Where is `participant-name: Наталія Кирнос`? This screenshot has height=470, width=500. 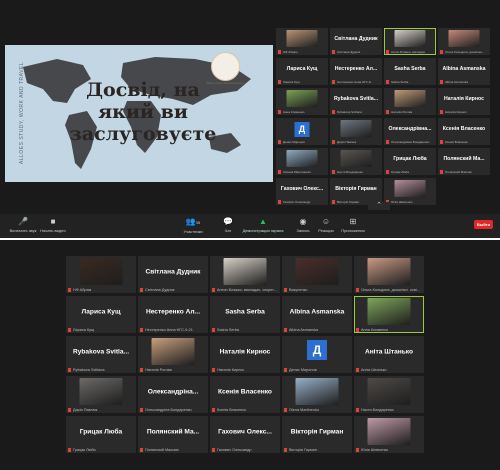 participant-name: Наталія Кирнос is located at coordinates (245, 352).